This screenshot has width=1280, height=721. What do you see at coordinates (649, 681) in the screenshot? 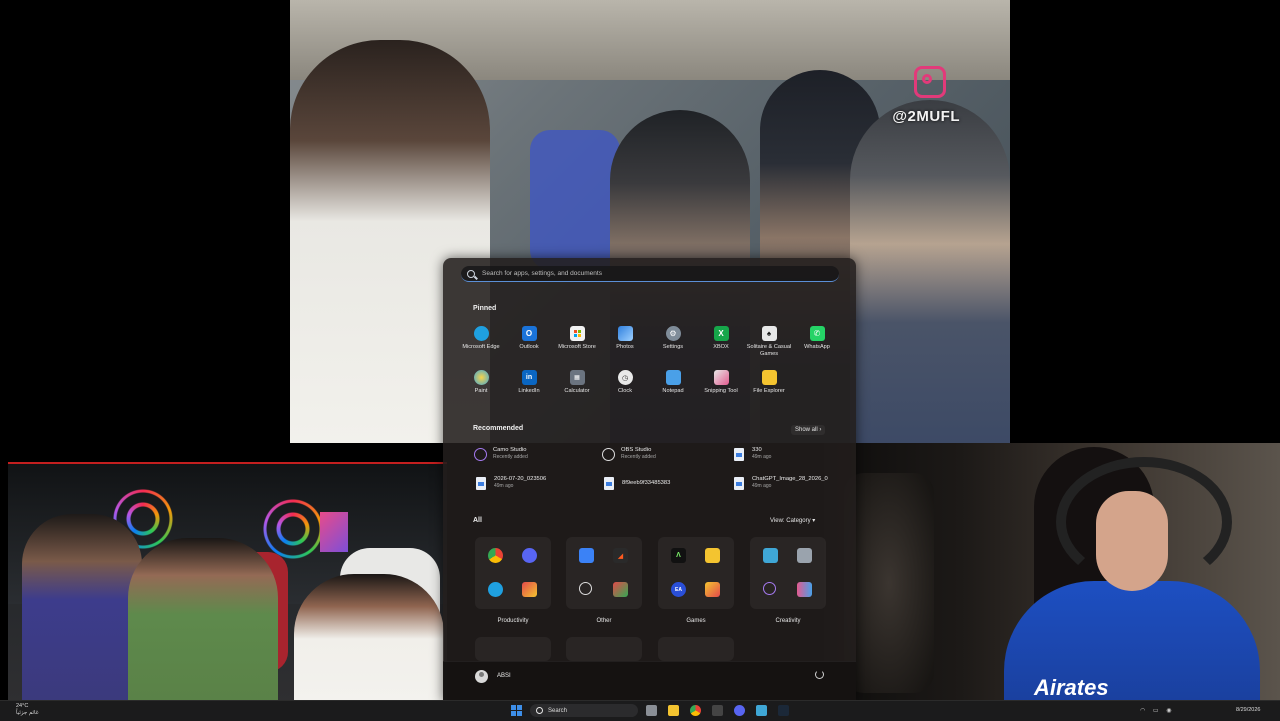
I see `start-menu-footer: ABSI` at bounding box center [649, 681].